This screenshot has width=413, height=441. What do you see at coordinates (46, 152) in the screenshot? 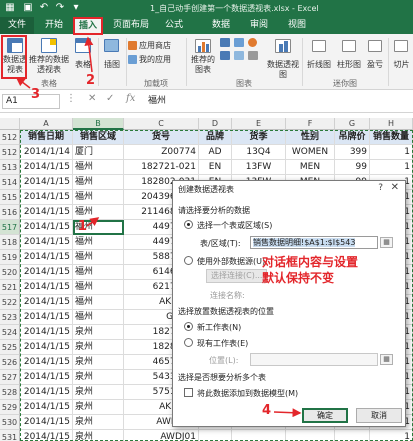
I see `cell-date: 2014/1/14` at bounding box center [46, 152].